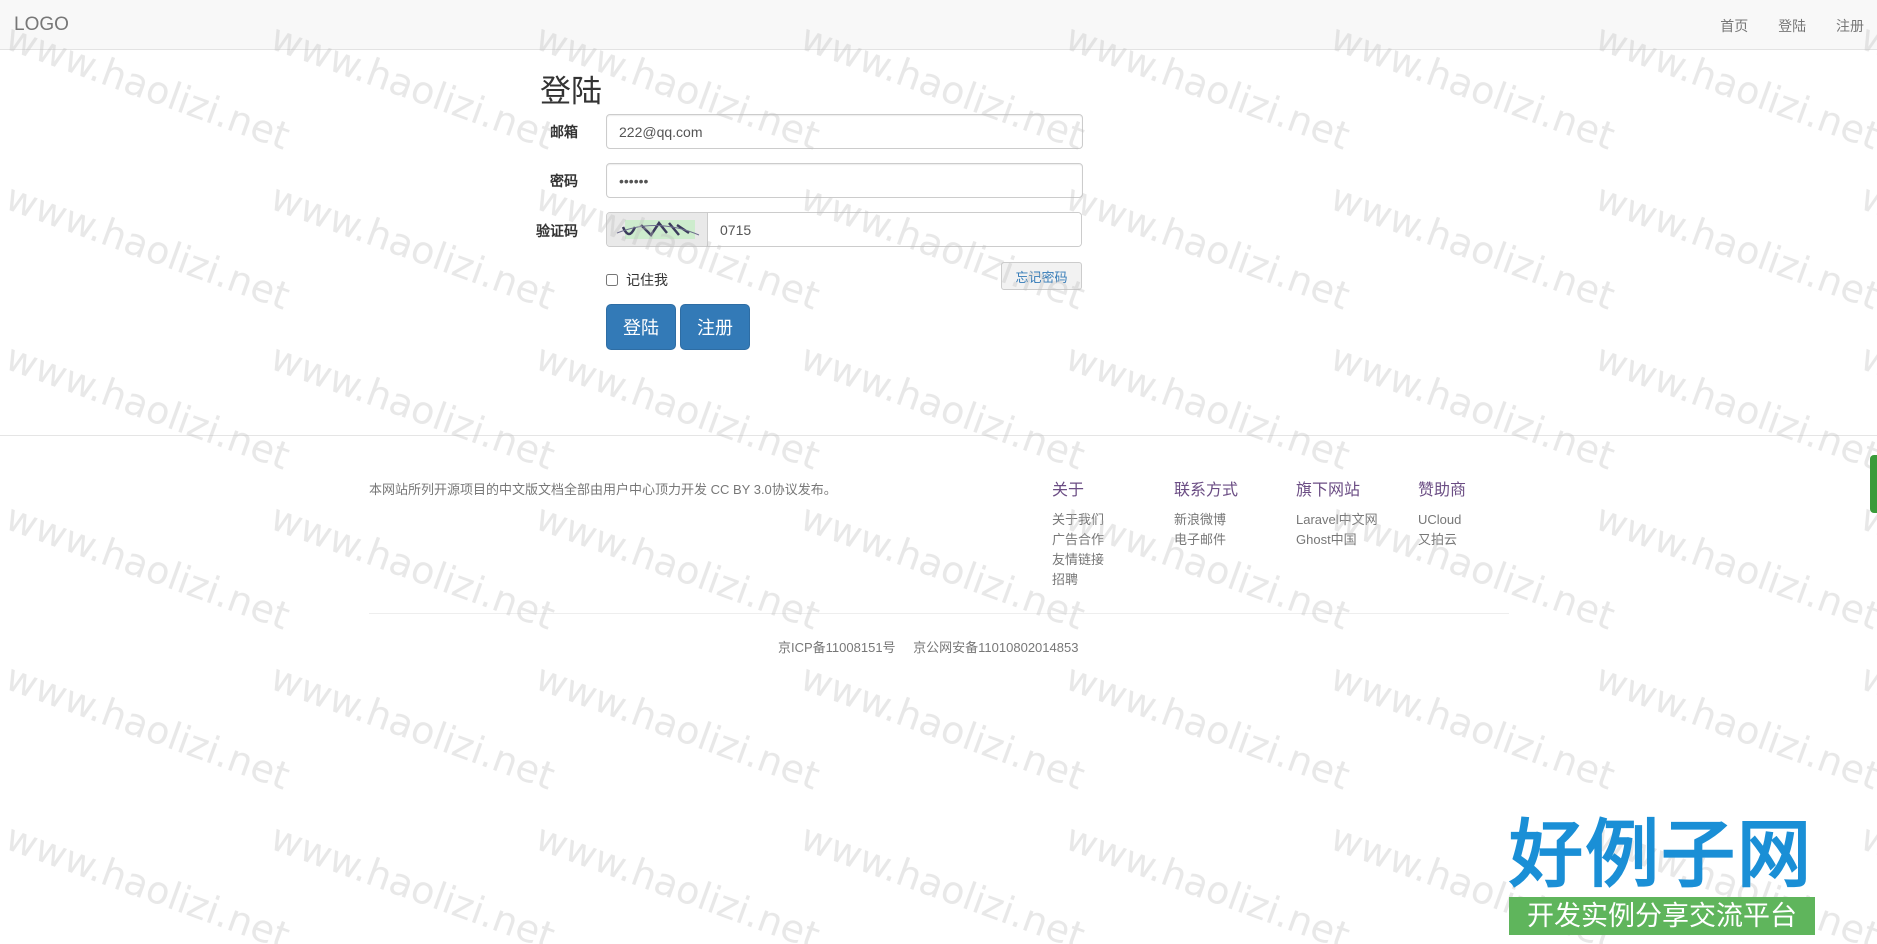 The width and height of the screenshot is (1877, 944). Describe the element at coordinates (844, 131) in the screenshot. I see `email-input` at that location.